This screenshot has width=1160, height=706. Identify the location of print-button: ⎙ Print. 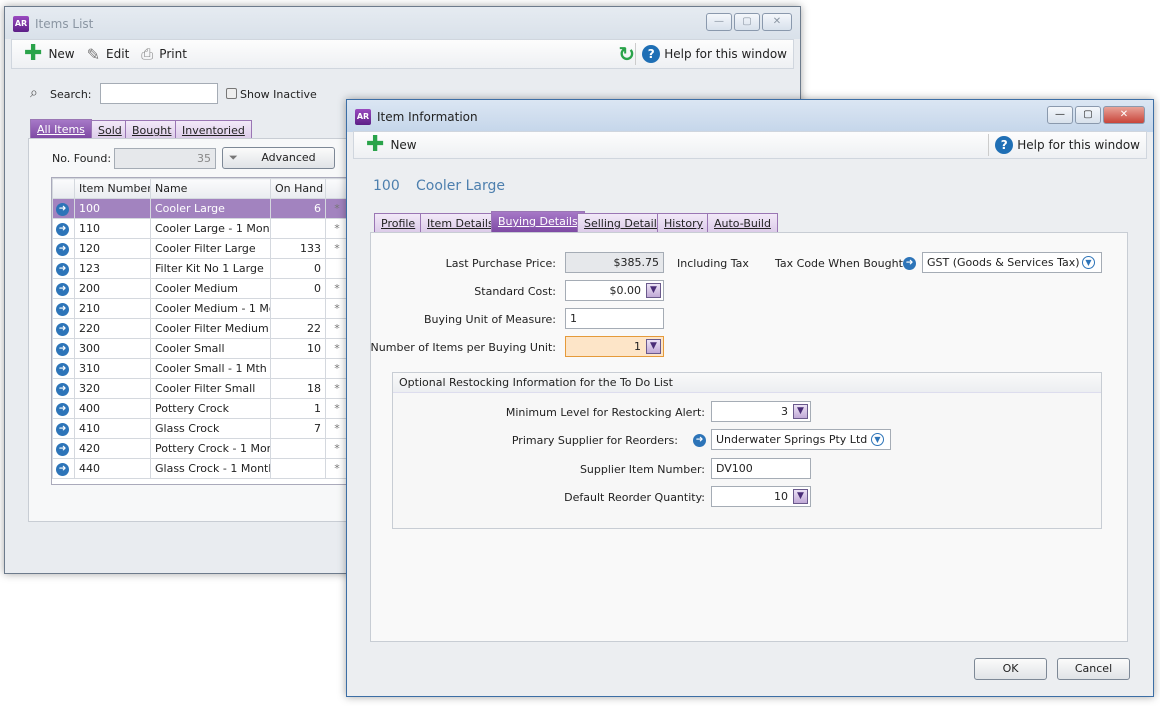
(164, 54).